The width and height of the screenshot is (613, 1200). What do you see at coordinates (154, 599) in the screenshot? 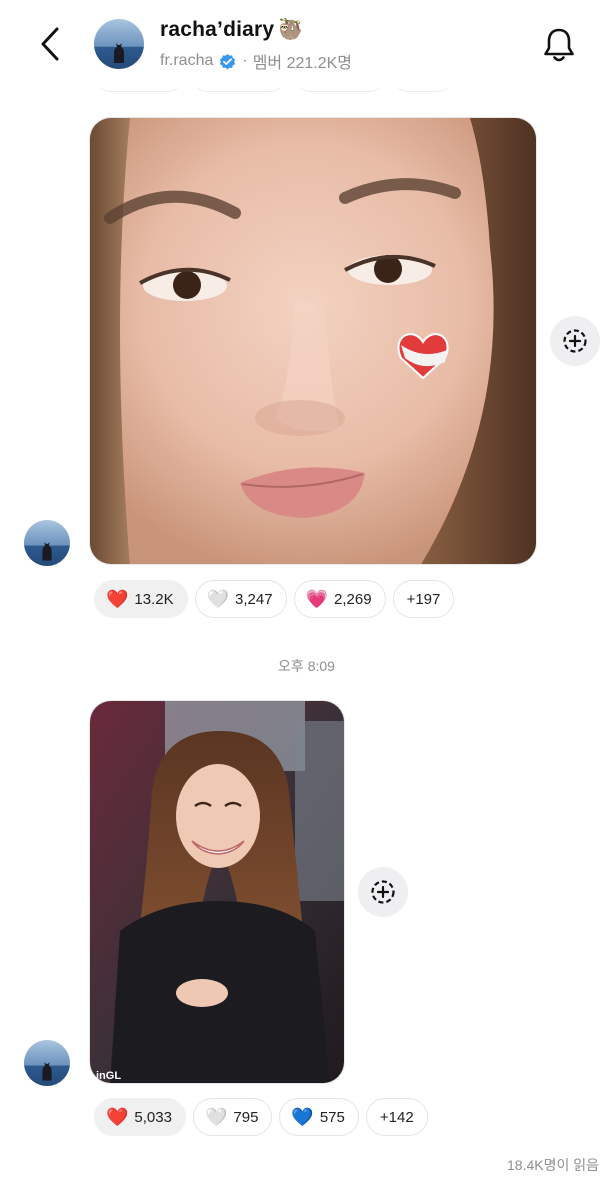
I see `reaction-count: 13.2K` at bounding box center [154, 599].